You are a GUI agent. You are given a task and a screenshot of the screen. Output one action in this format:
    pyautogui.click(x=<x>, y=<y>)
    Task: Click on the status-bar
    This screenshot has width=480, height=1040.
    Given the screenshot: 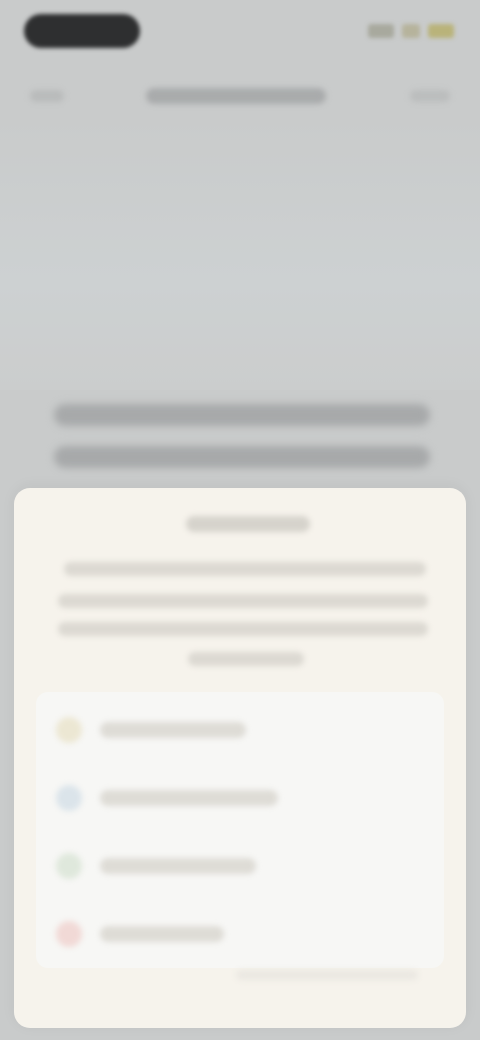 What is the action you would take?
    pyautogui.click(x=240, y=32)
    